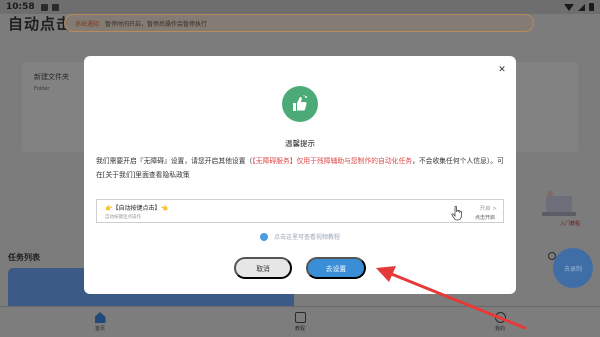  I want to click on video-link-label: 点击这里可查看视频教程, so click(306, 237).